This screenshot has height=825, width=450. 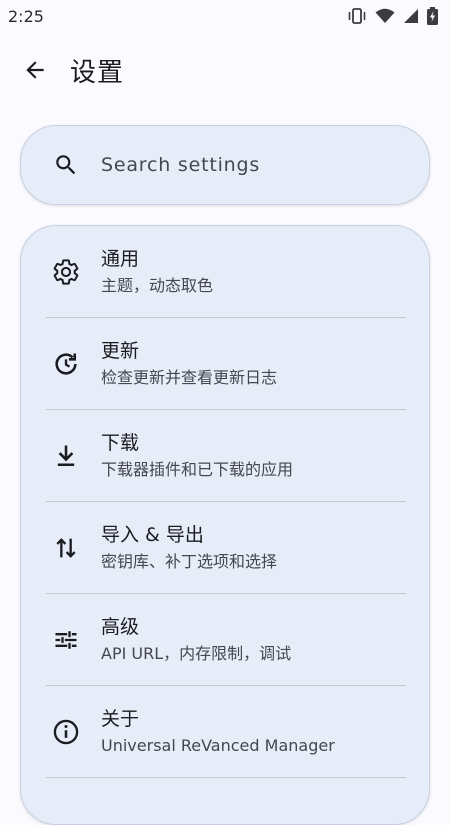 I want to click on divider, so click(x=226, y=777).